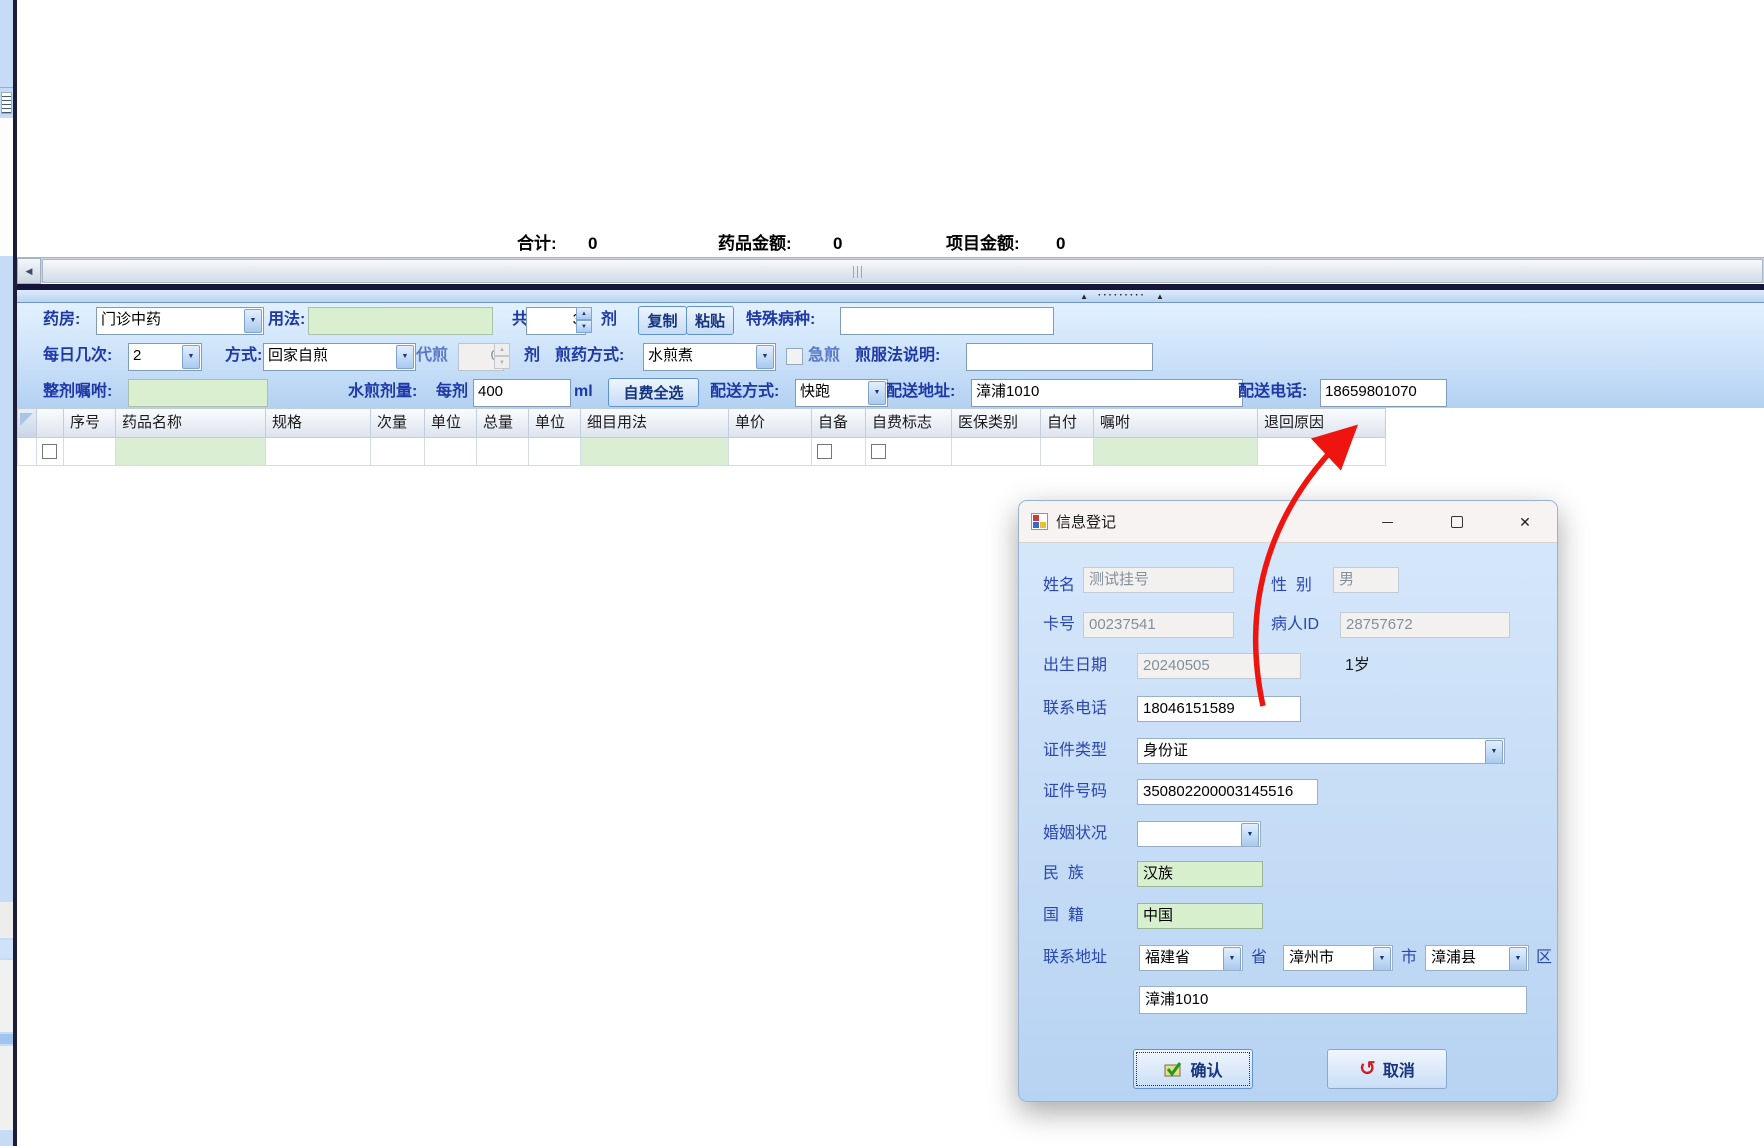 Image resolution: width=1764 pixels, height=1146 pixels. What do you see at coordinates (1544, 957) in the screenshot?
I see `district-suffix-label: 区` at bounding box center [1544, 957].